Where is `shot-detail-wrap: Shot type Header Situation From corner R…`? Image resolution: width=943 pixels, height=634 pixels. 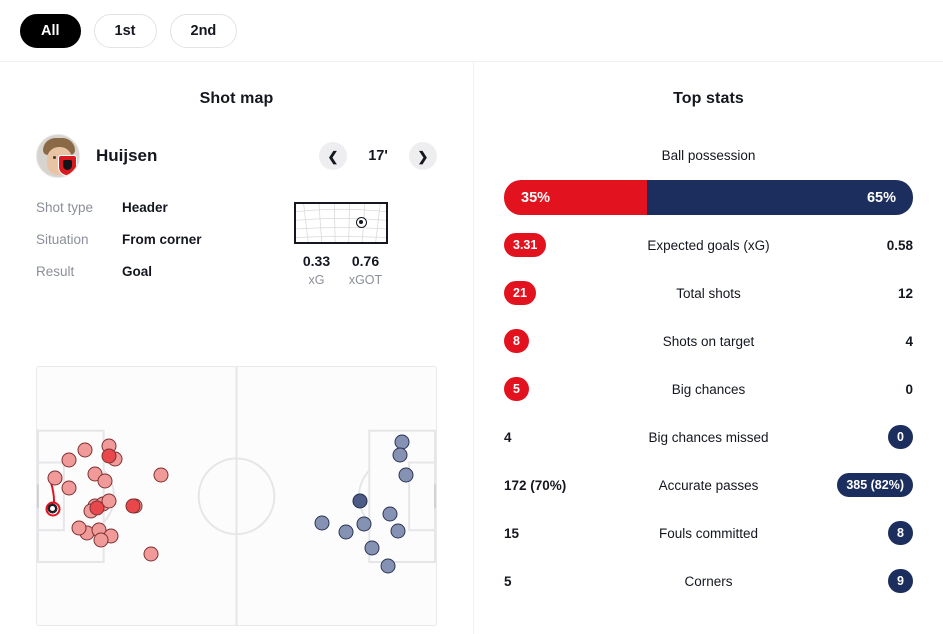 shot-detail-wrap: Shot type Header Situation From corner R… is located at coordinates (236, 248).